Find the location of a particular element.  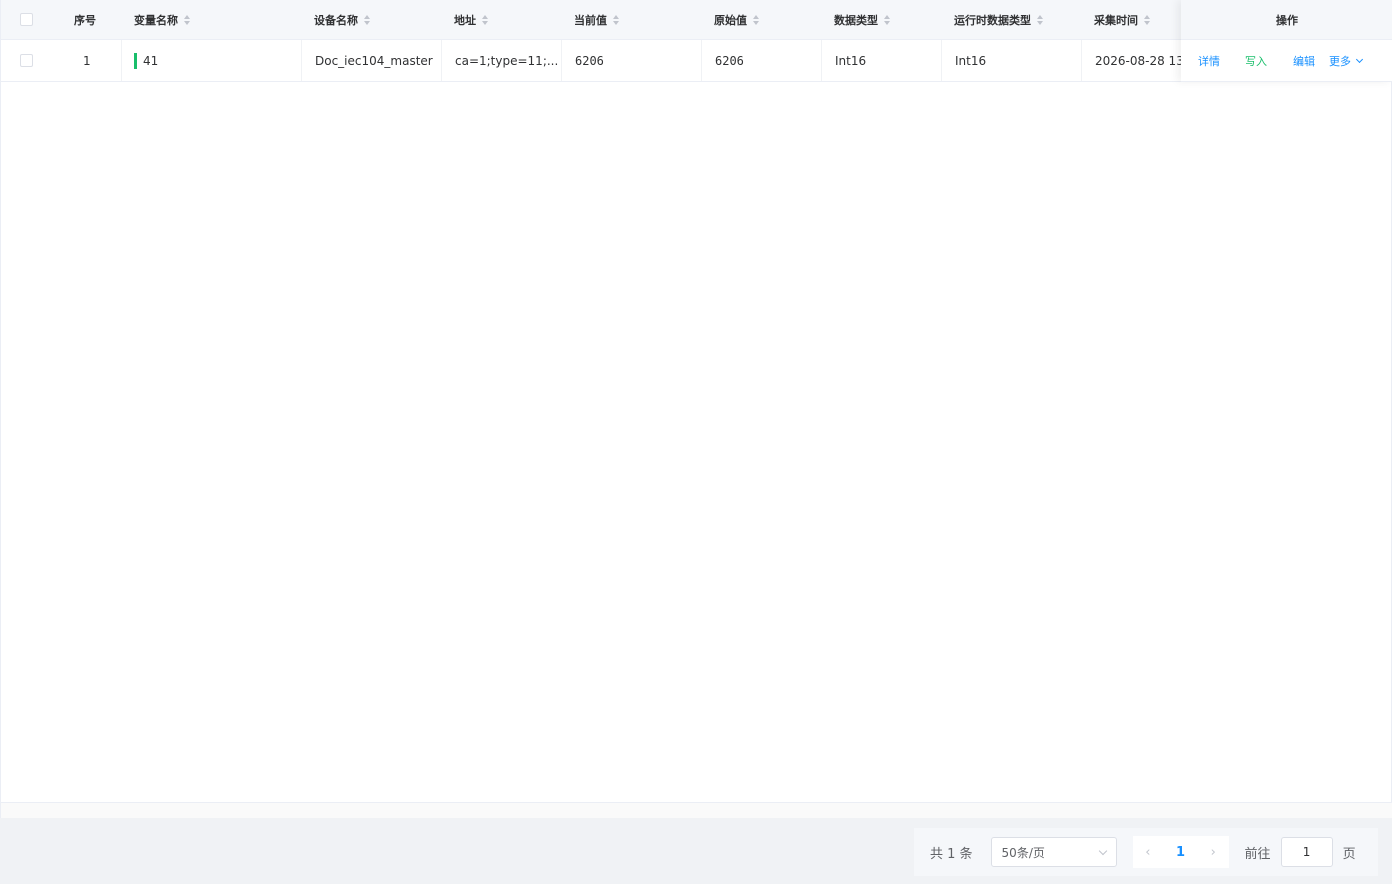

page-suffix-label: 页 is located at coordinates (1349, 854).